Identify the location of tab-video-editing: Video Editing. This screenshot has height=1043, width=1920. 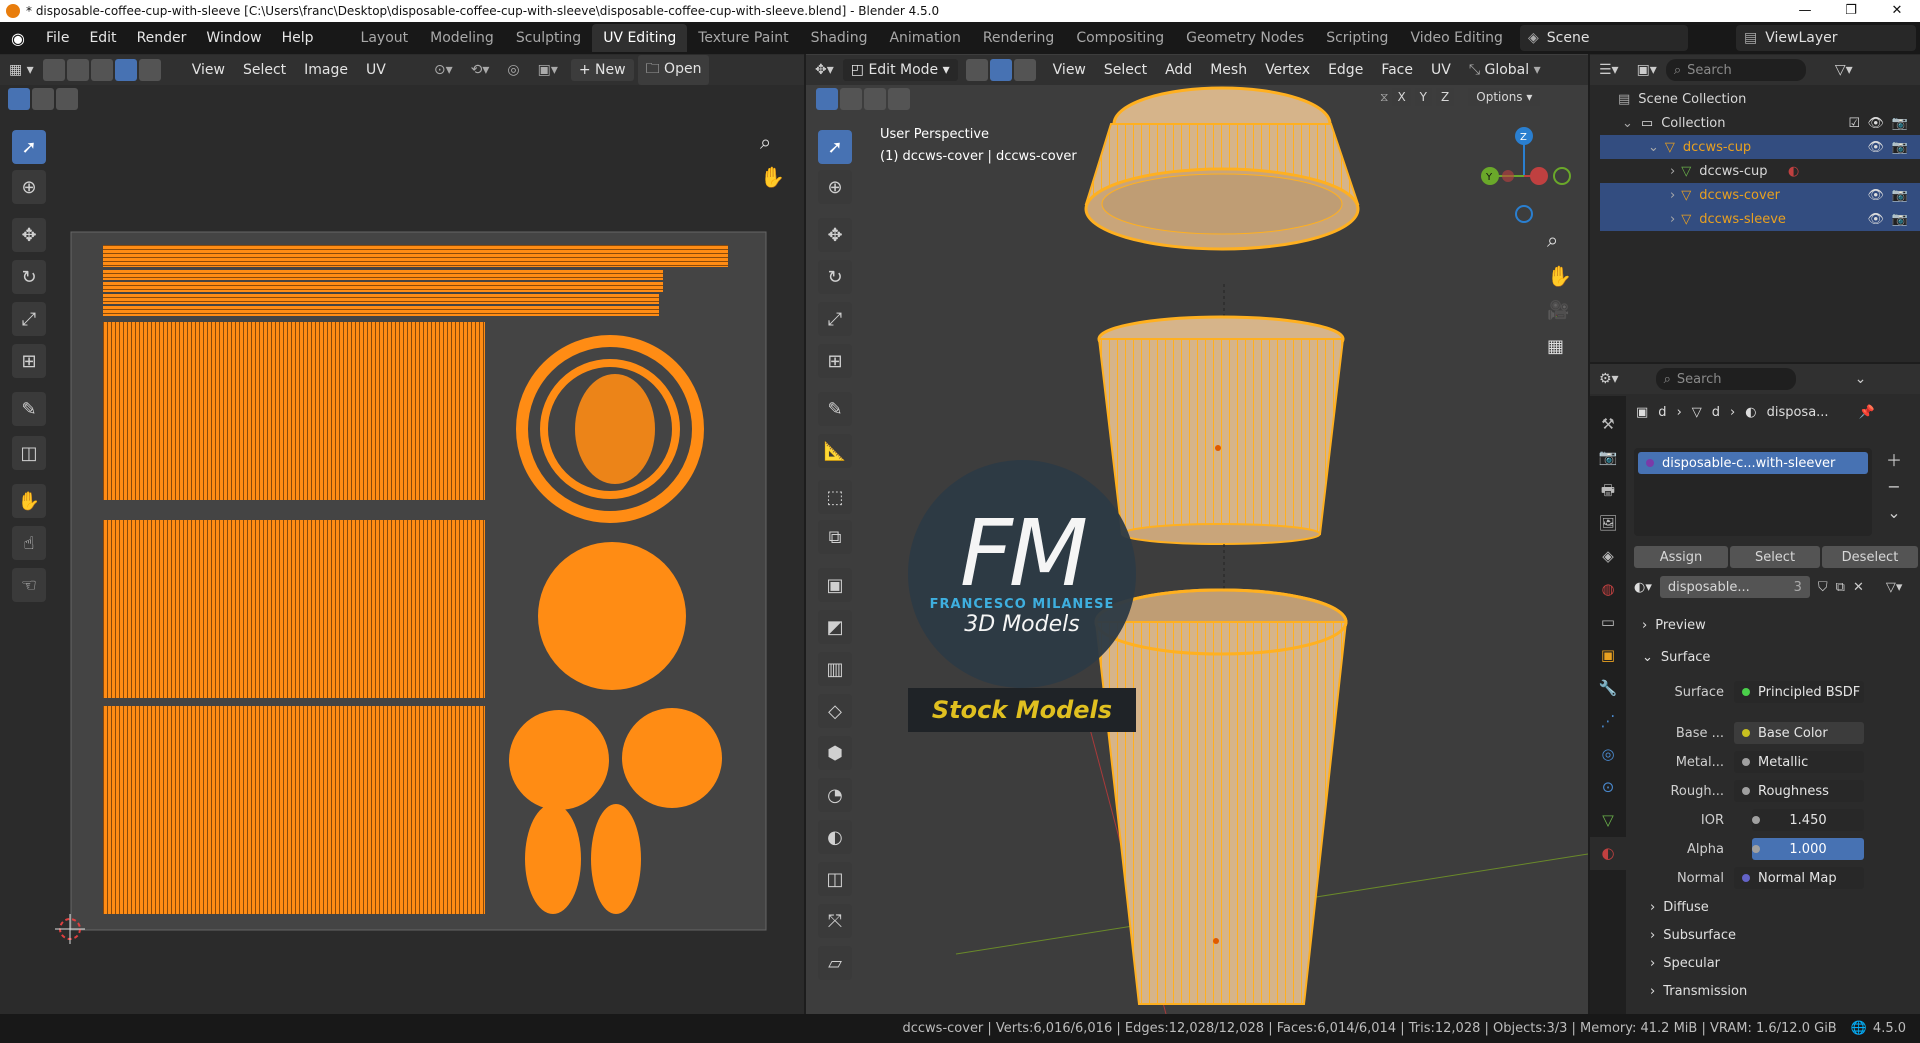
(1456, 38).